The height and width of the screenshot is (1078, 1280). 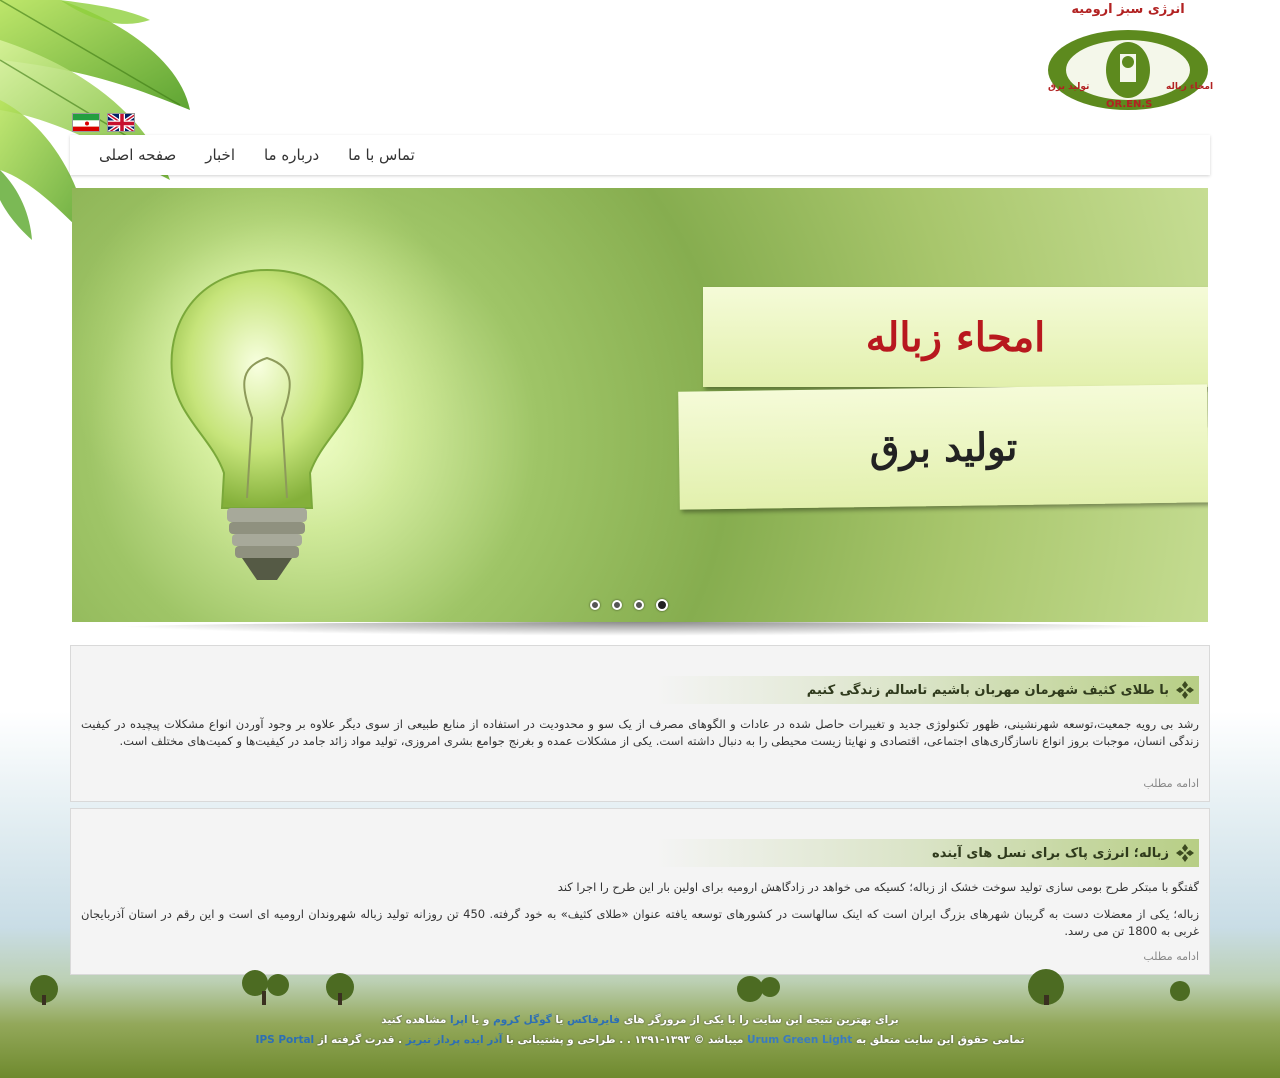 I want to click on language-switcher, so click(x=103, y=122).